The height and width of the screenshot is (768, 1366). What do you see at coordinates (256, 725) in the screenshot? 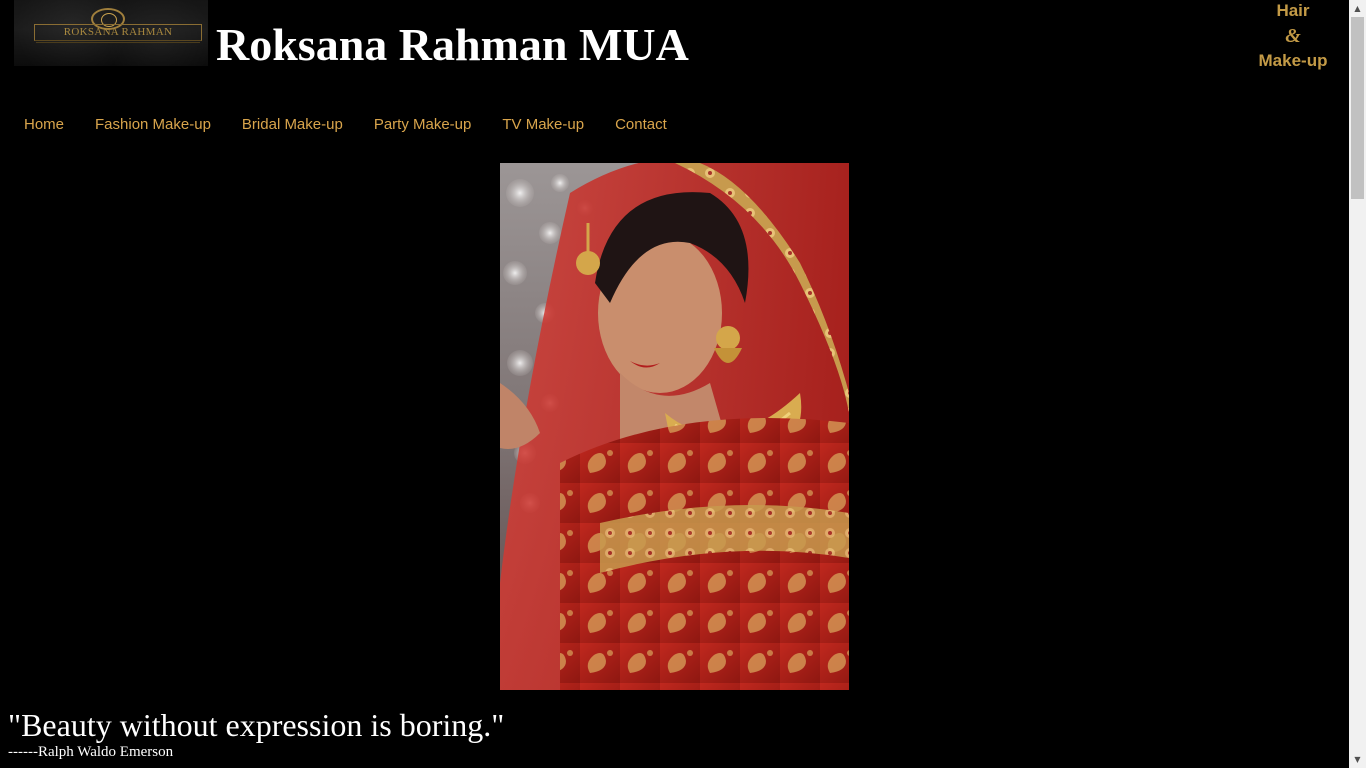
I see `quote-text: "Beauty without expression is boring."` at bounding box center [256, 725].